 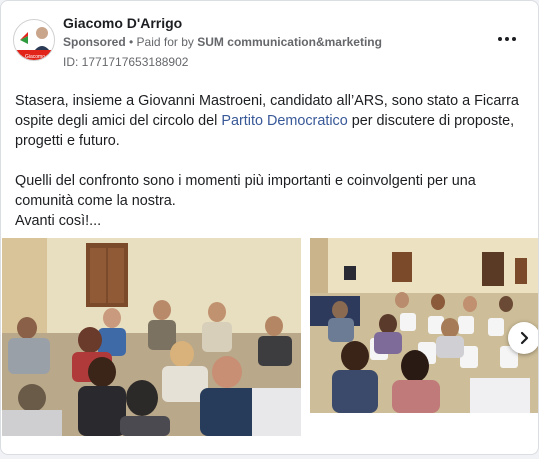 I want to click on avatar-logo-text: Giacomo, so click(x=35, y=57).